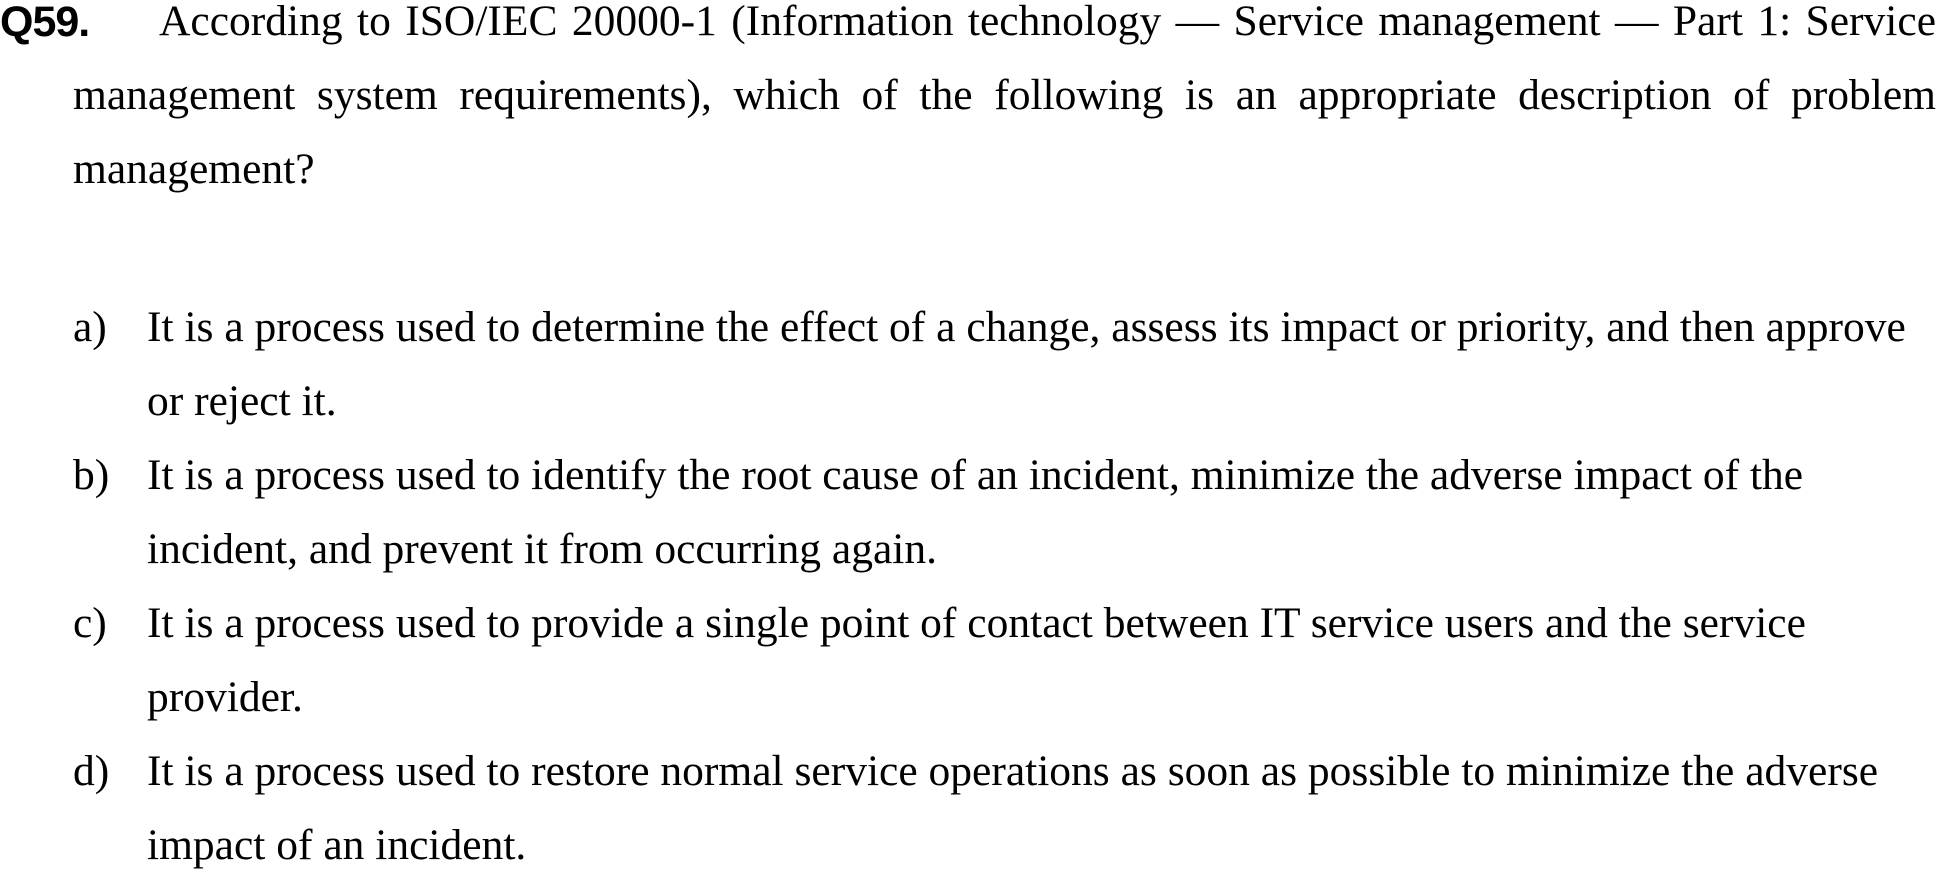  What do you see at coordinates (90, 623) in the screenshot?
I see `option-label: c)` at bounding box center [90, 623].